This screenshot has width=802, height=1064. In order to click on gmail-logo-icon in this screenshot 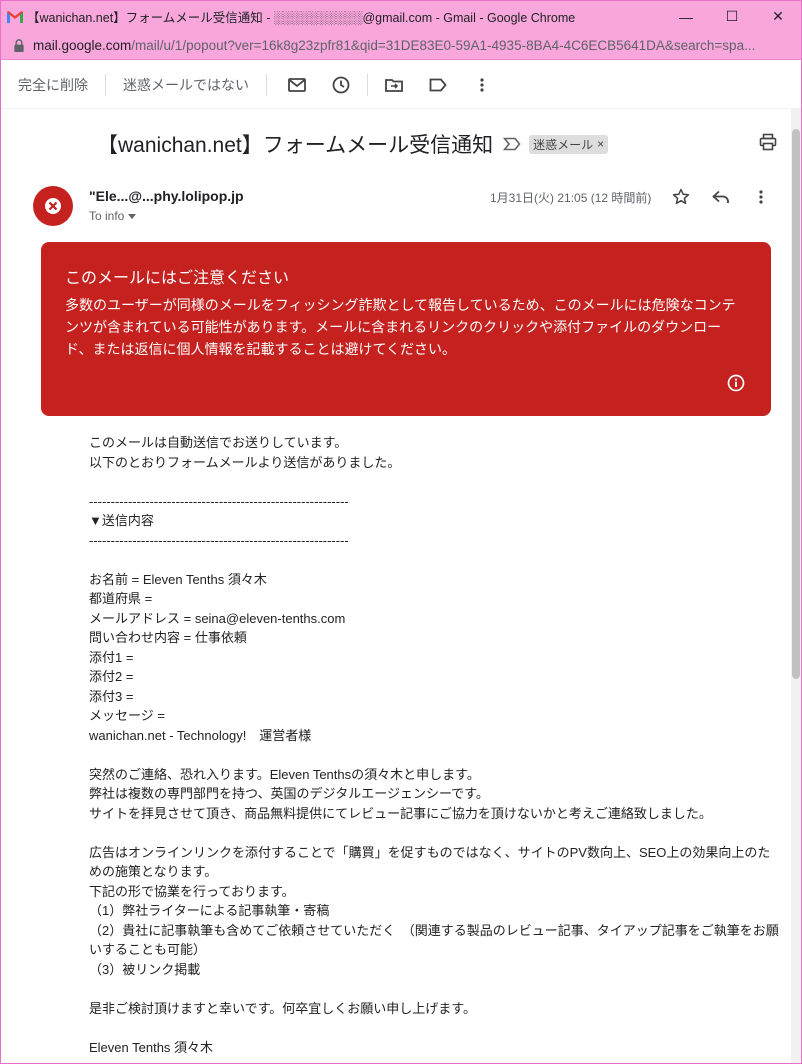, I will do `click(15, 16)`.